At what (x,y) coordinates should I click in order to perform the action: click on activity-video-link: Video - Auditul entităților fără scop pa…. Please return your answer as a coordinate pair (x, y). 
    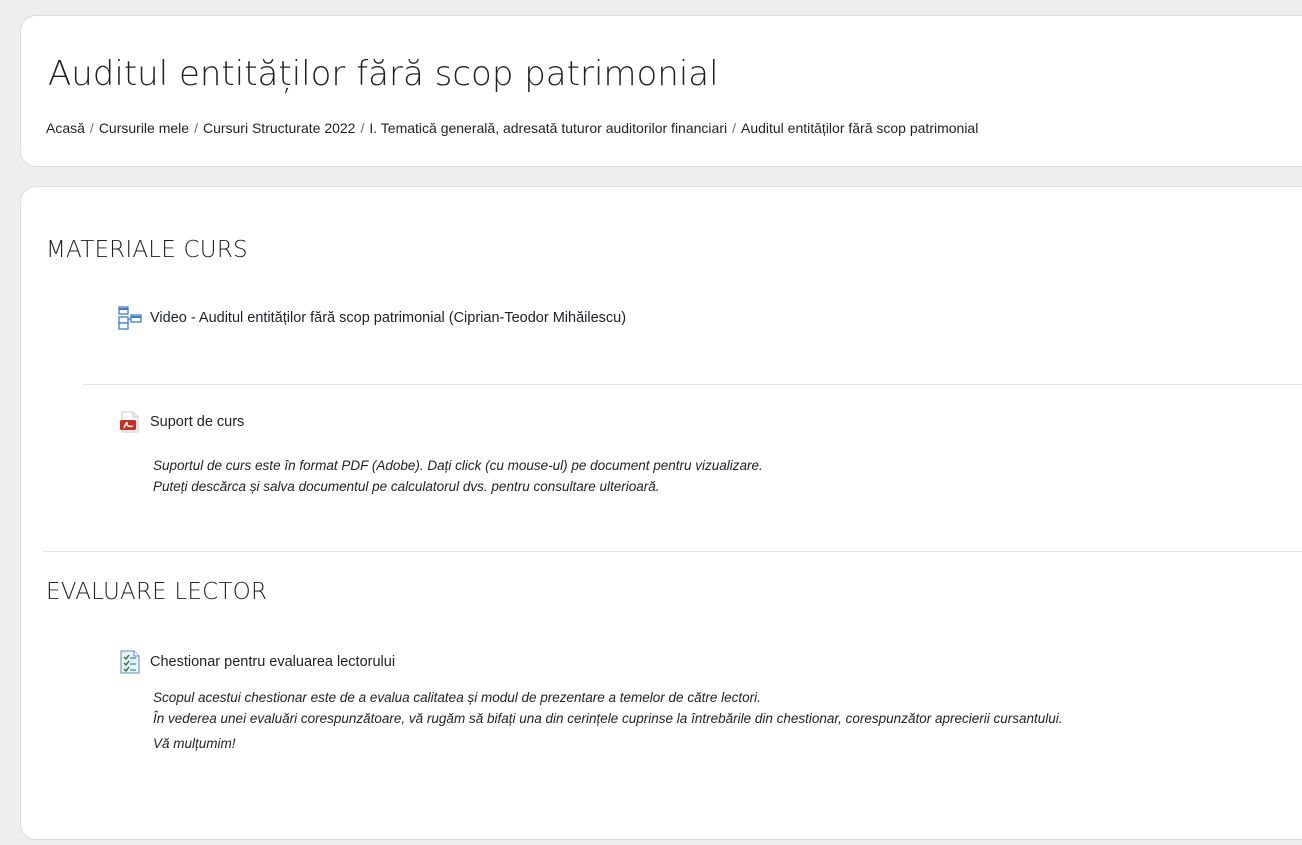
    Looking at the image, I should click on (388, 318).